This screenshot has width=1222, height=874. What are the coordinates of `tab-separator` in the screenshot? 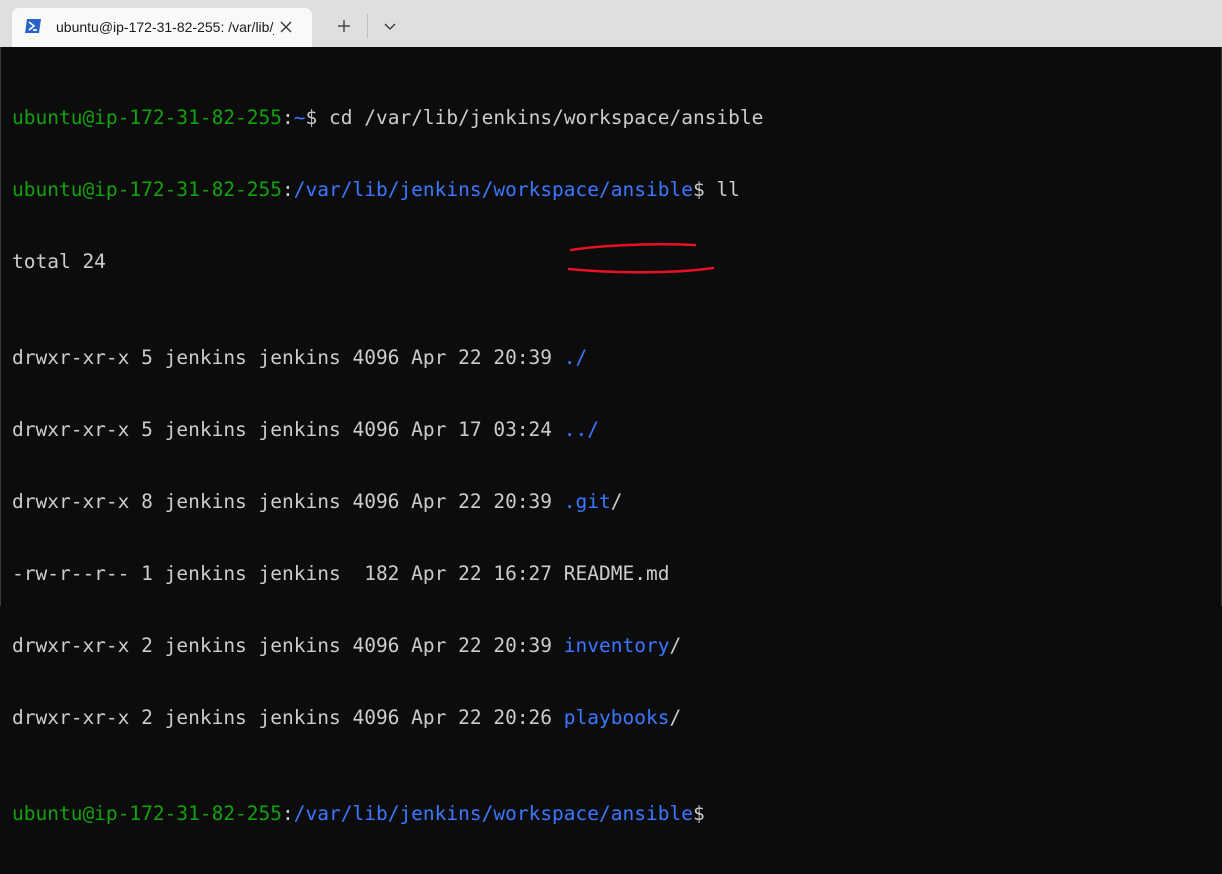 It's located at (367, 26).